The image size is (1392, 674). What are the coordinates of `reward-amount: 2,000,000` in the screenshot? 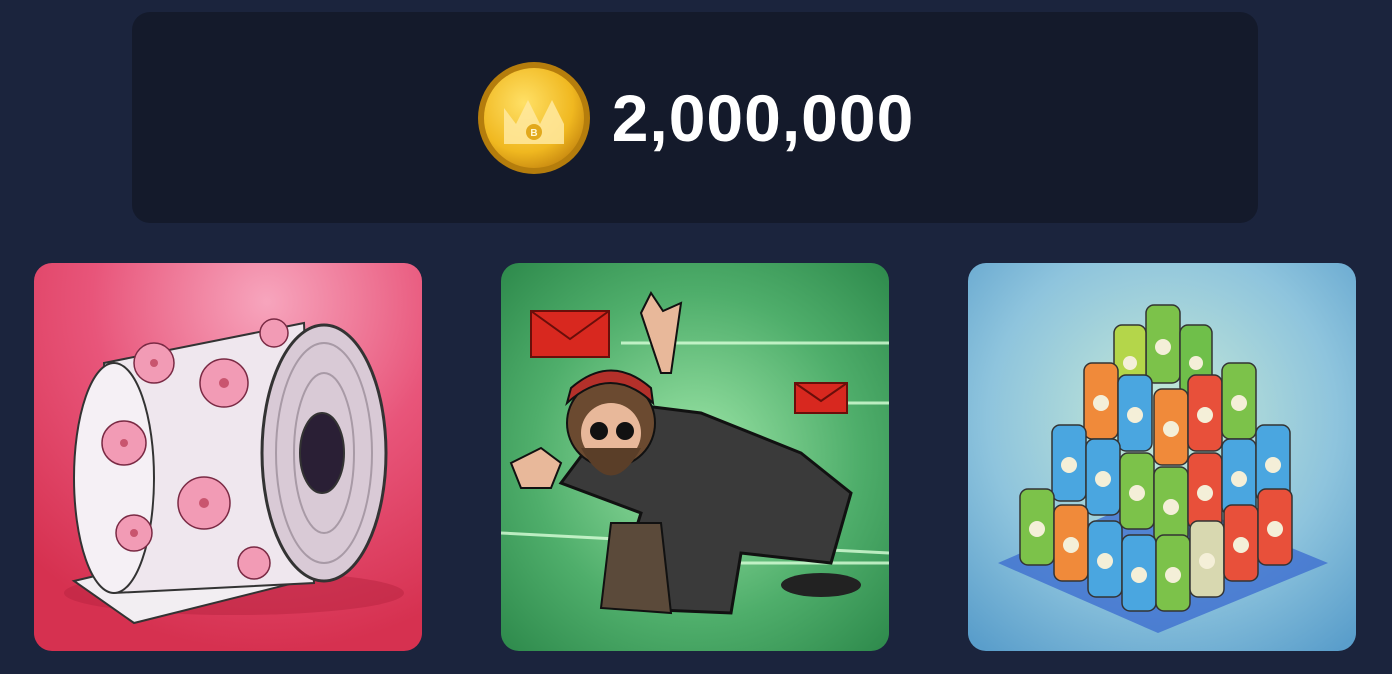 It's located at (763, 117).